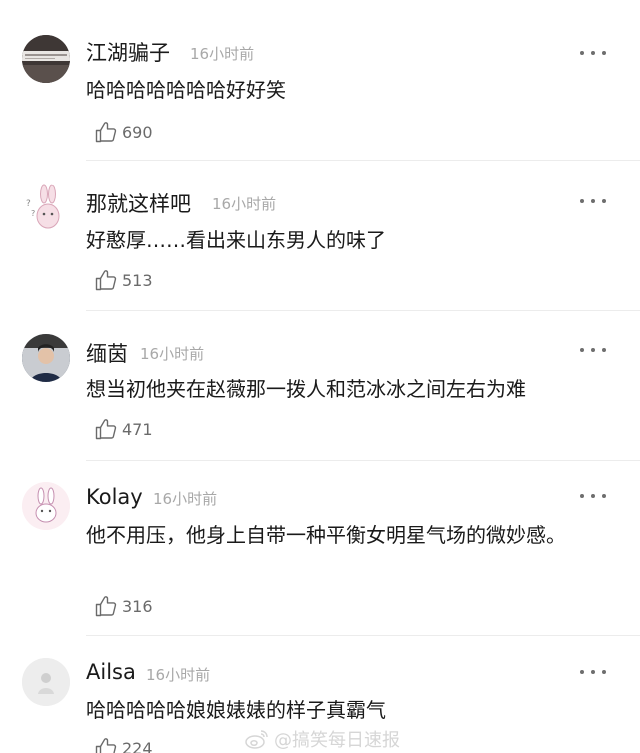  I want to click on like-count: 471, so click(137, 429).